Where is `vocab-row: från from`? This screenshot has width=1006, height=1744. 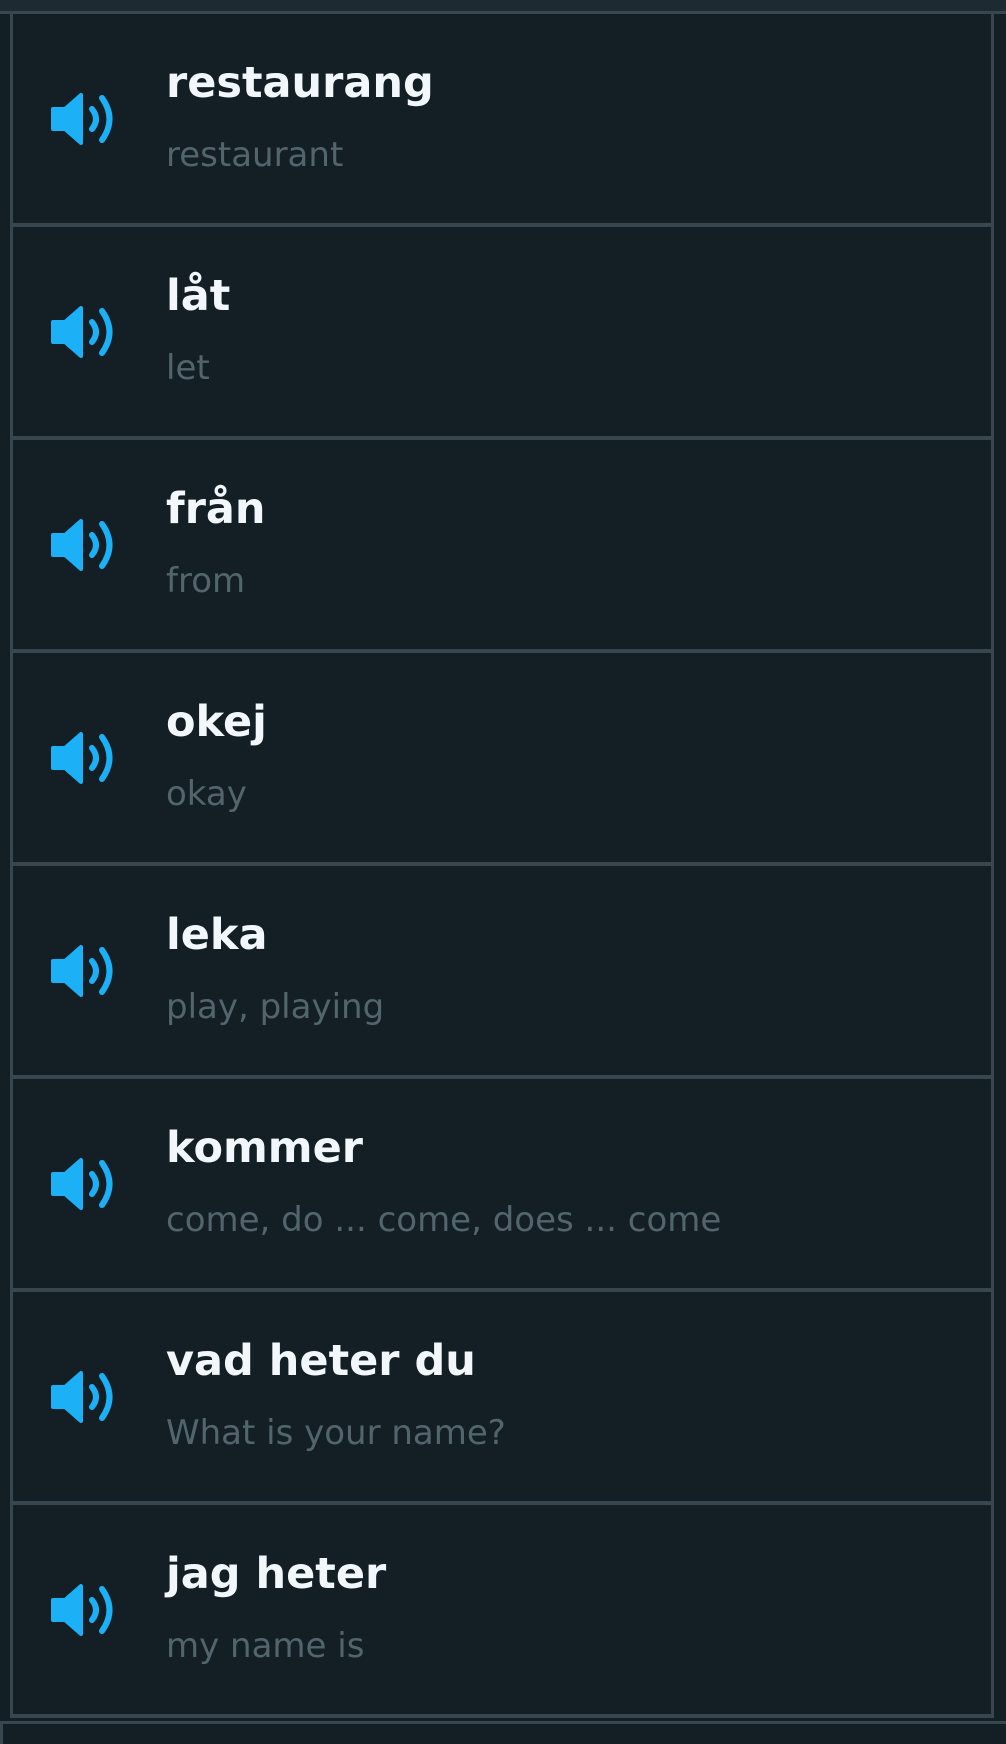 vocab-row: från from is located at coordinates (502, 546).